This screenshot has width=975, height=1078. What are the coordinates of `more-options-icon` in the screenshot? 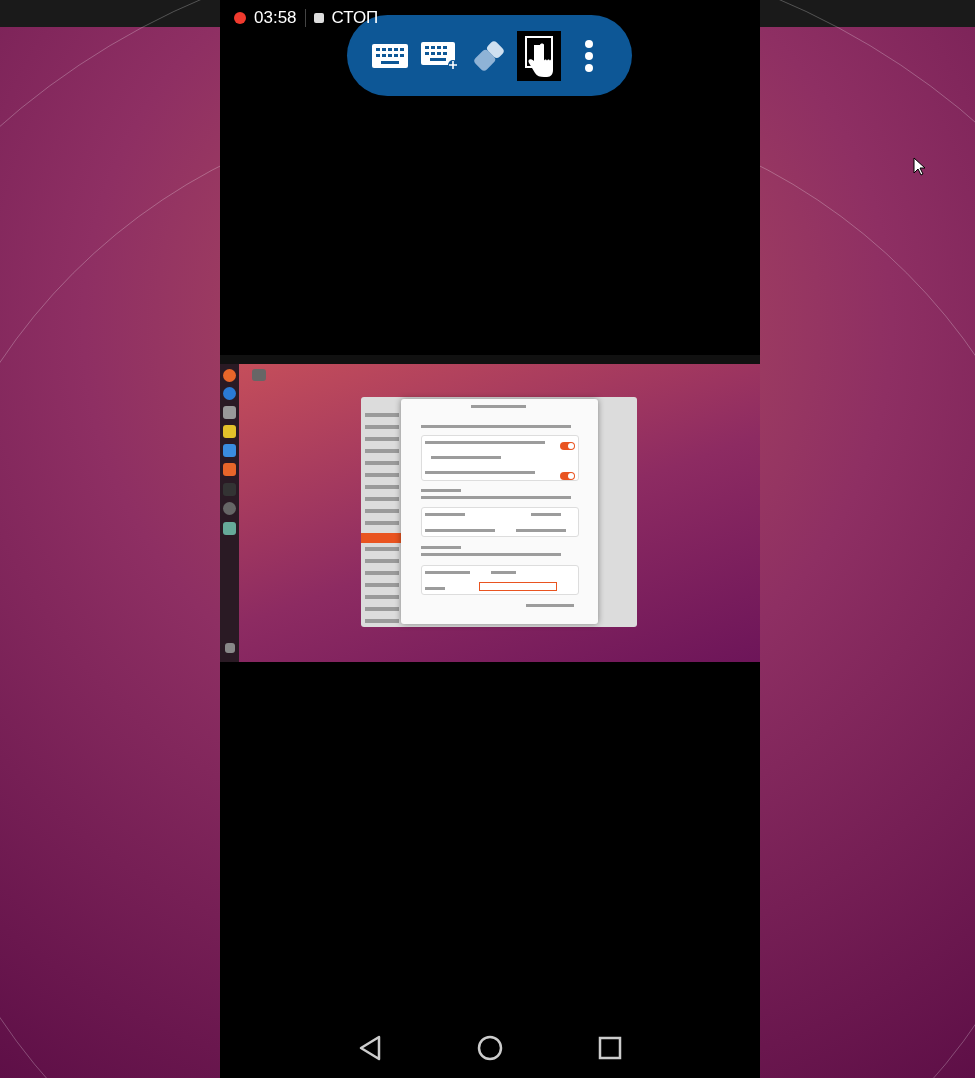 It's located at (589, 55).